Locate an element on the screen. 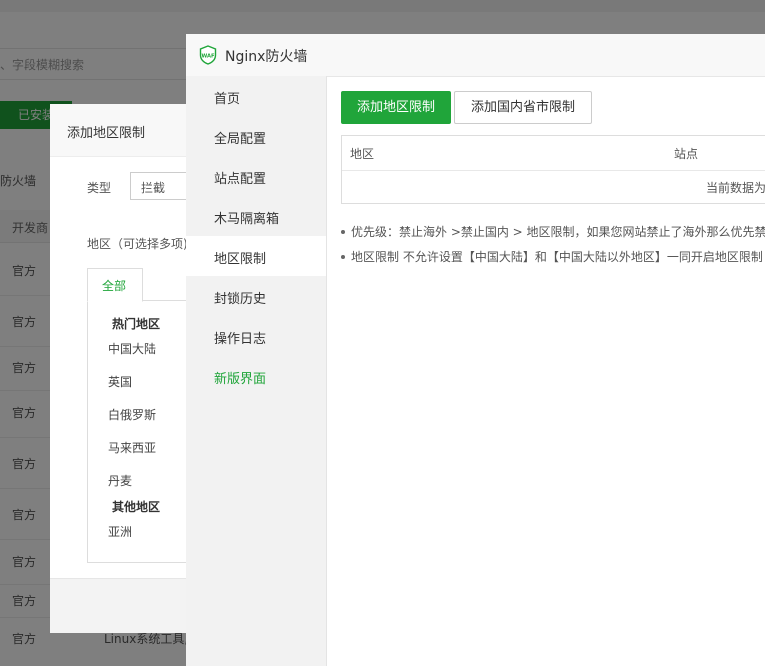 This screenshot has width=765, height=666. nav-item-home: 首页 is located at coordinates (256, 96).